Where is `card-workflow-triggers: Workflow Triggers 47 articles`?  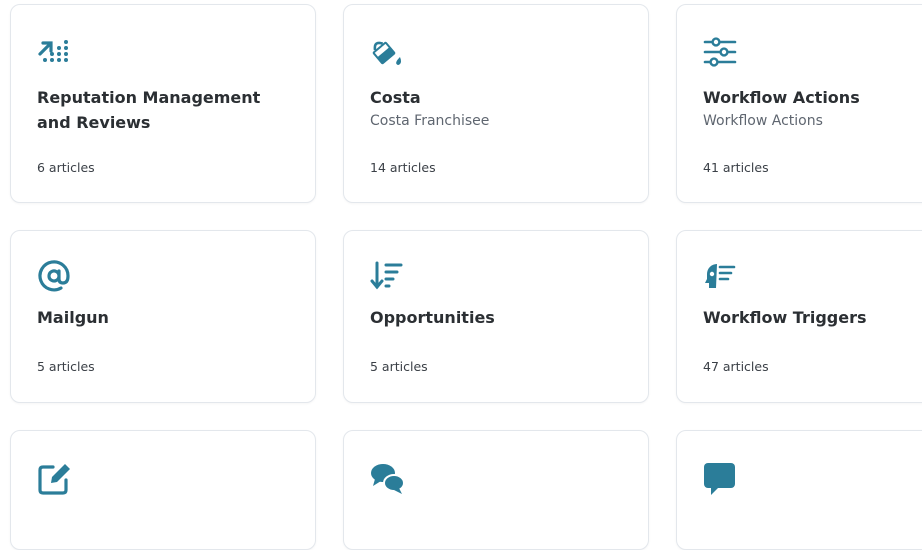 card-workflow-triggers: Workflow Triggers 47 articles is located at coordinates (799, 316).